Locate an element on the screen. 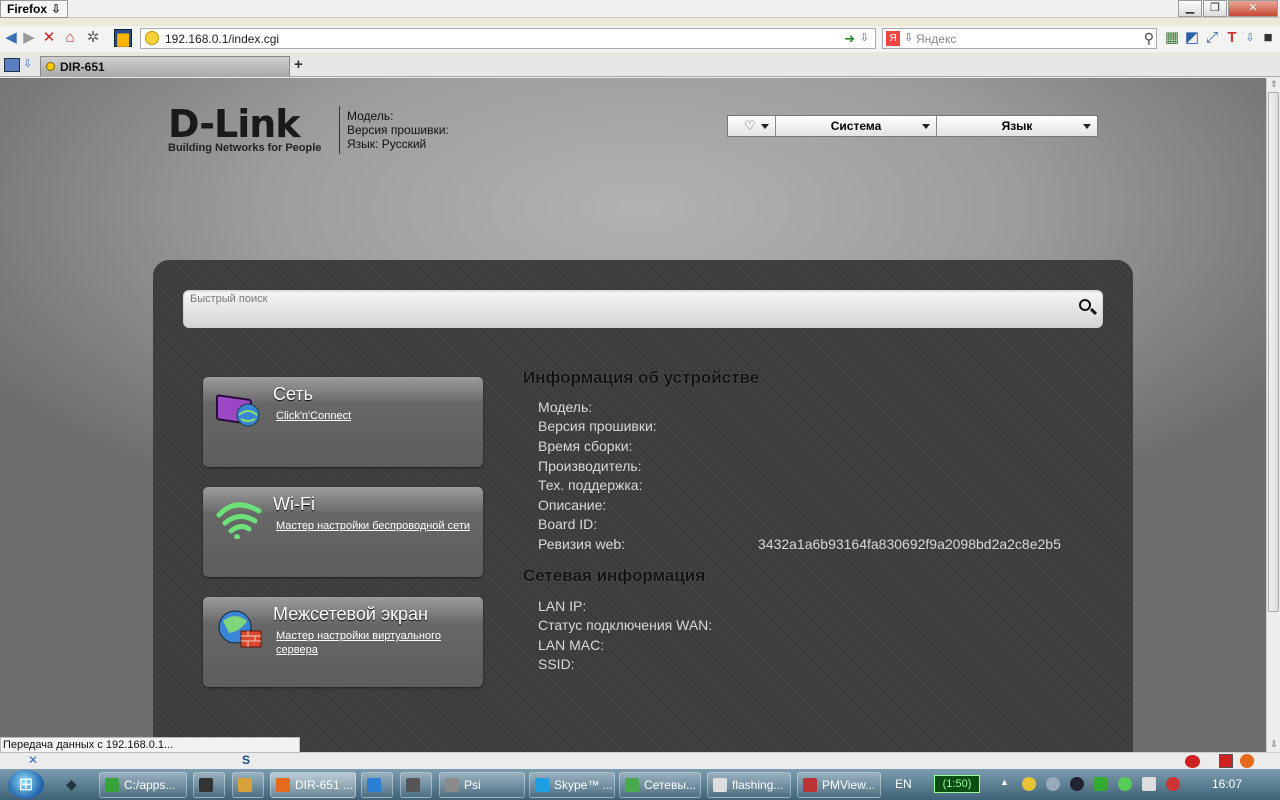  tab-list-icon is located at coordinates (12, 65).